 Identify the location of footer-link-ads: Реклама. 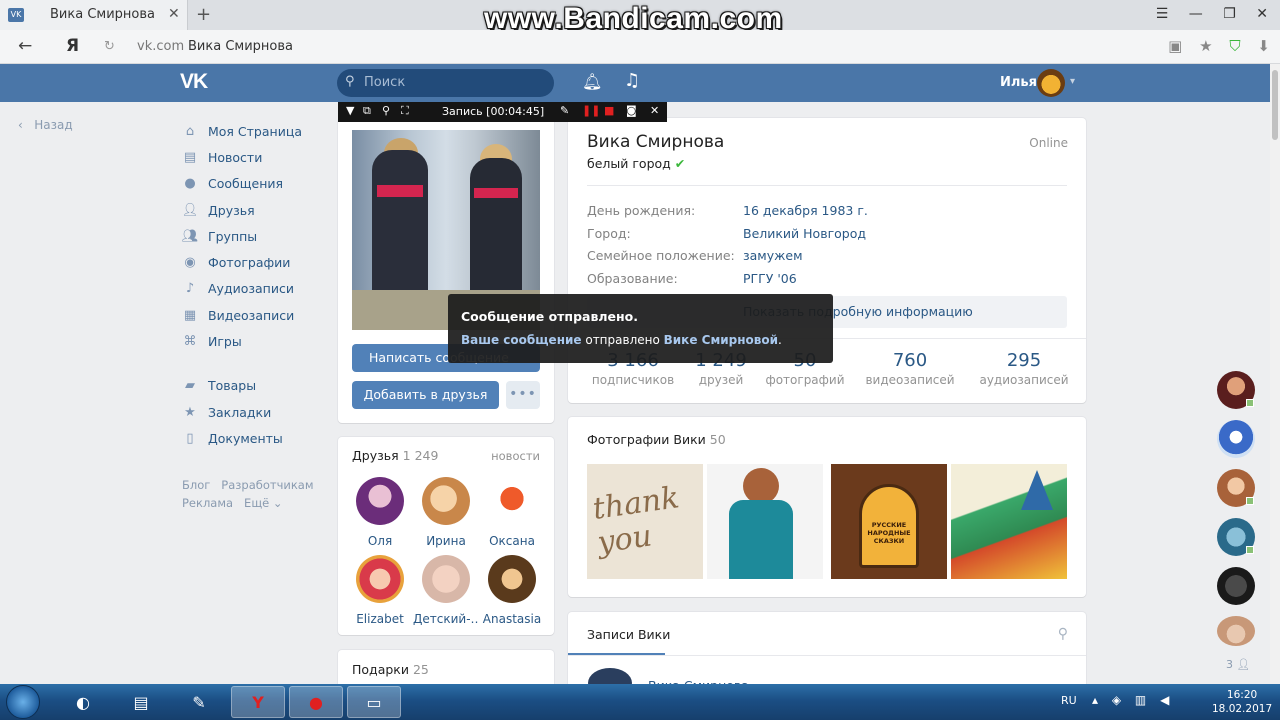
(207, 503).